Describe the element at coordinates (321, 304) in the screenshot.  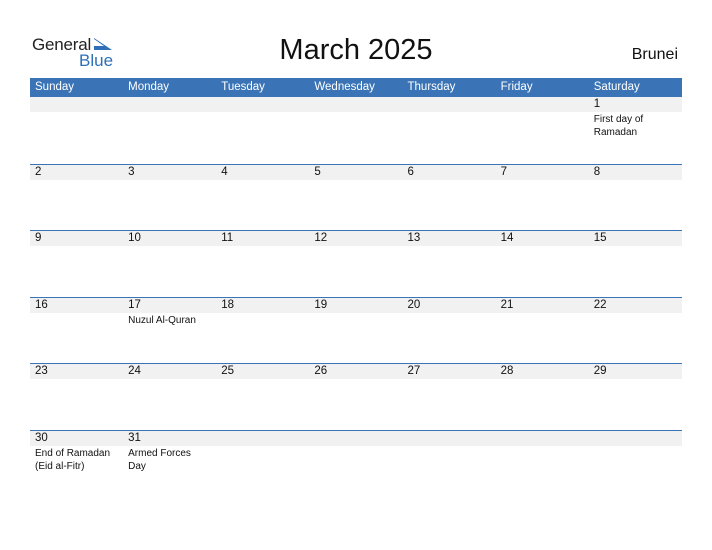
I see `day-number: 19` at that location.